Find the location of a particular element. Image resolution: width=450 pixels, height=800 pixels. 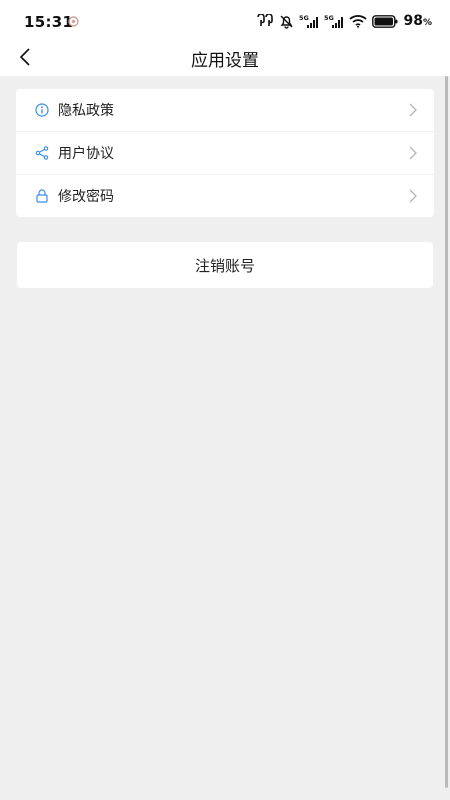

signal-5g-icon-1: 5G is located at coordinates (309, 21).